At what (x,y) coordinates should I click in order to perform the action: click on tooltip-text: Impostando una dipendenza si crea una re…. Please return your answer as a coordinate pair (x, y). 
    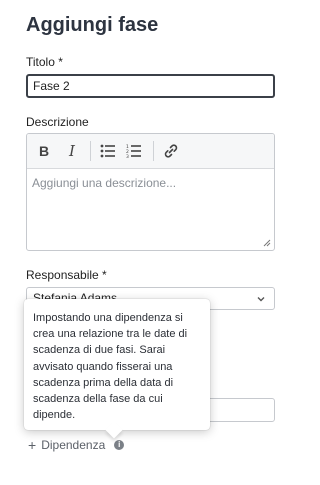
    Looking at the image, I should click on (110, 367).